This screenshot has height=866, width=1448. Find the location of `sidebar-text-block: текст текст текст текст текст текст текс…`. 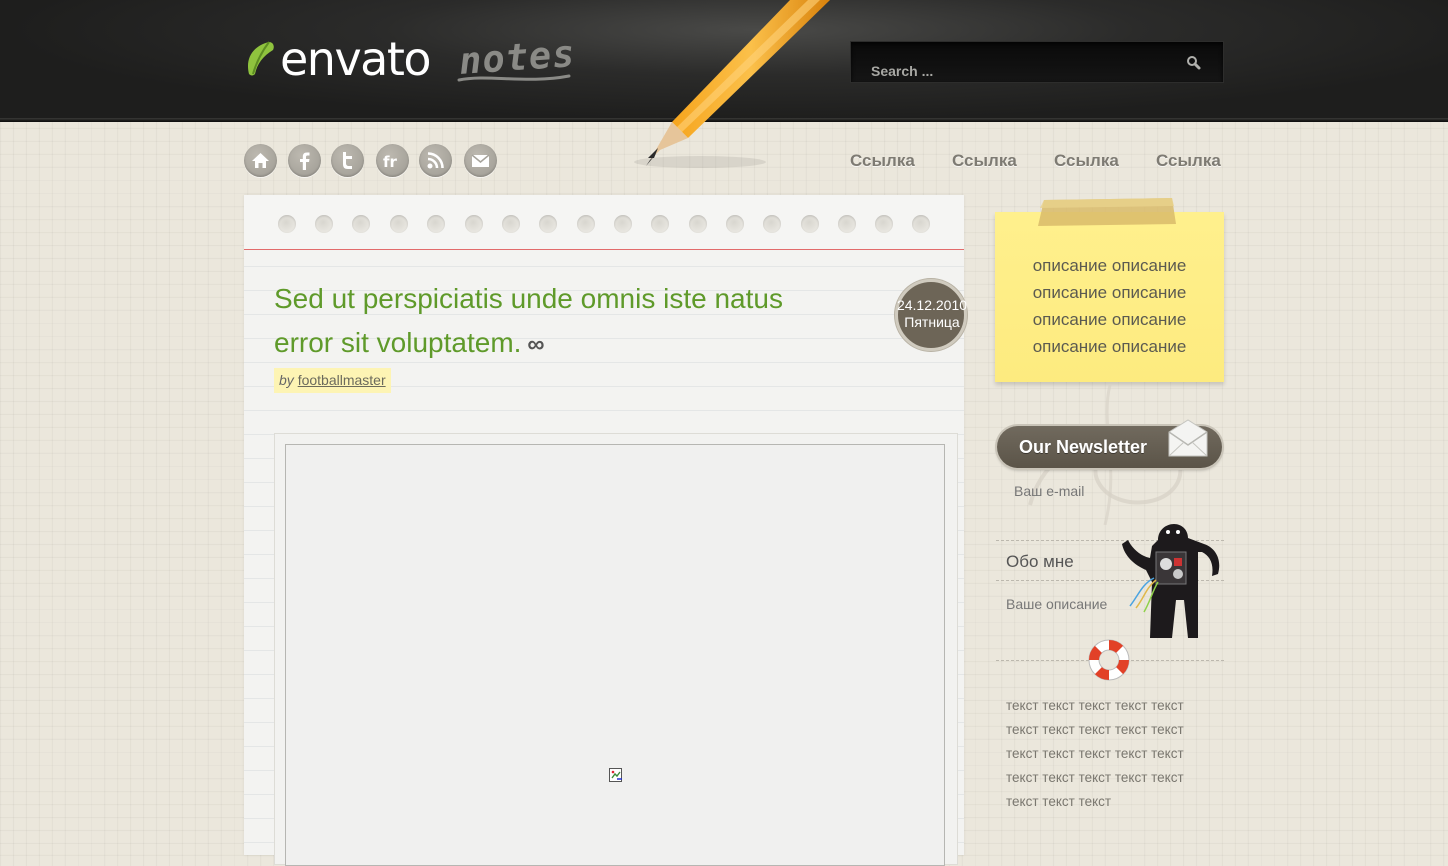

sidebar-text-block: текст текст текст текст текст текст текс… is located at coordinates (1111, 754).